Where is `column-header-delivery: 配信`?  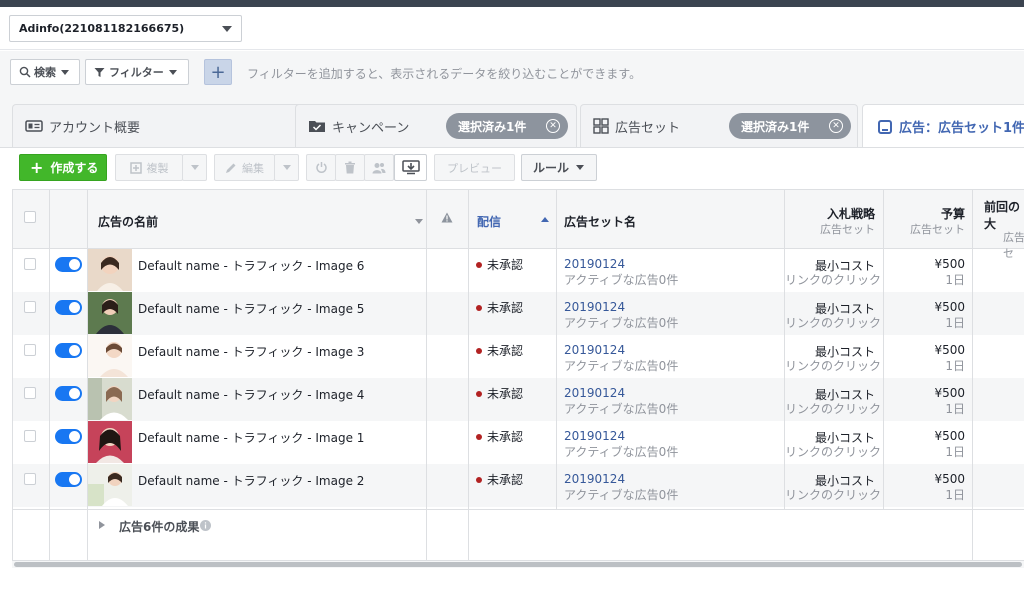 column-header-delivery: 配信 is located at coordinates (489, 221).